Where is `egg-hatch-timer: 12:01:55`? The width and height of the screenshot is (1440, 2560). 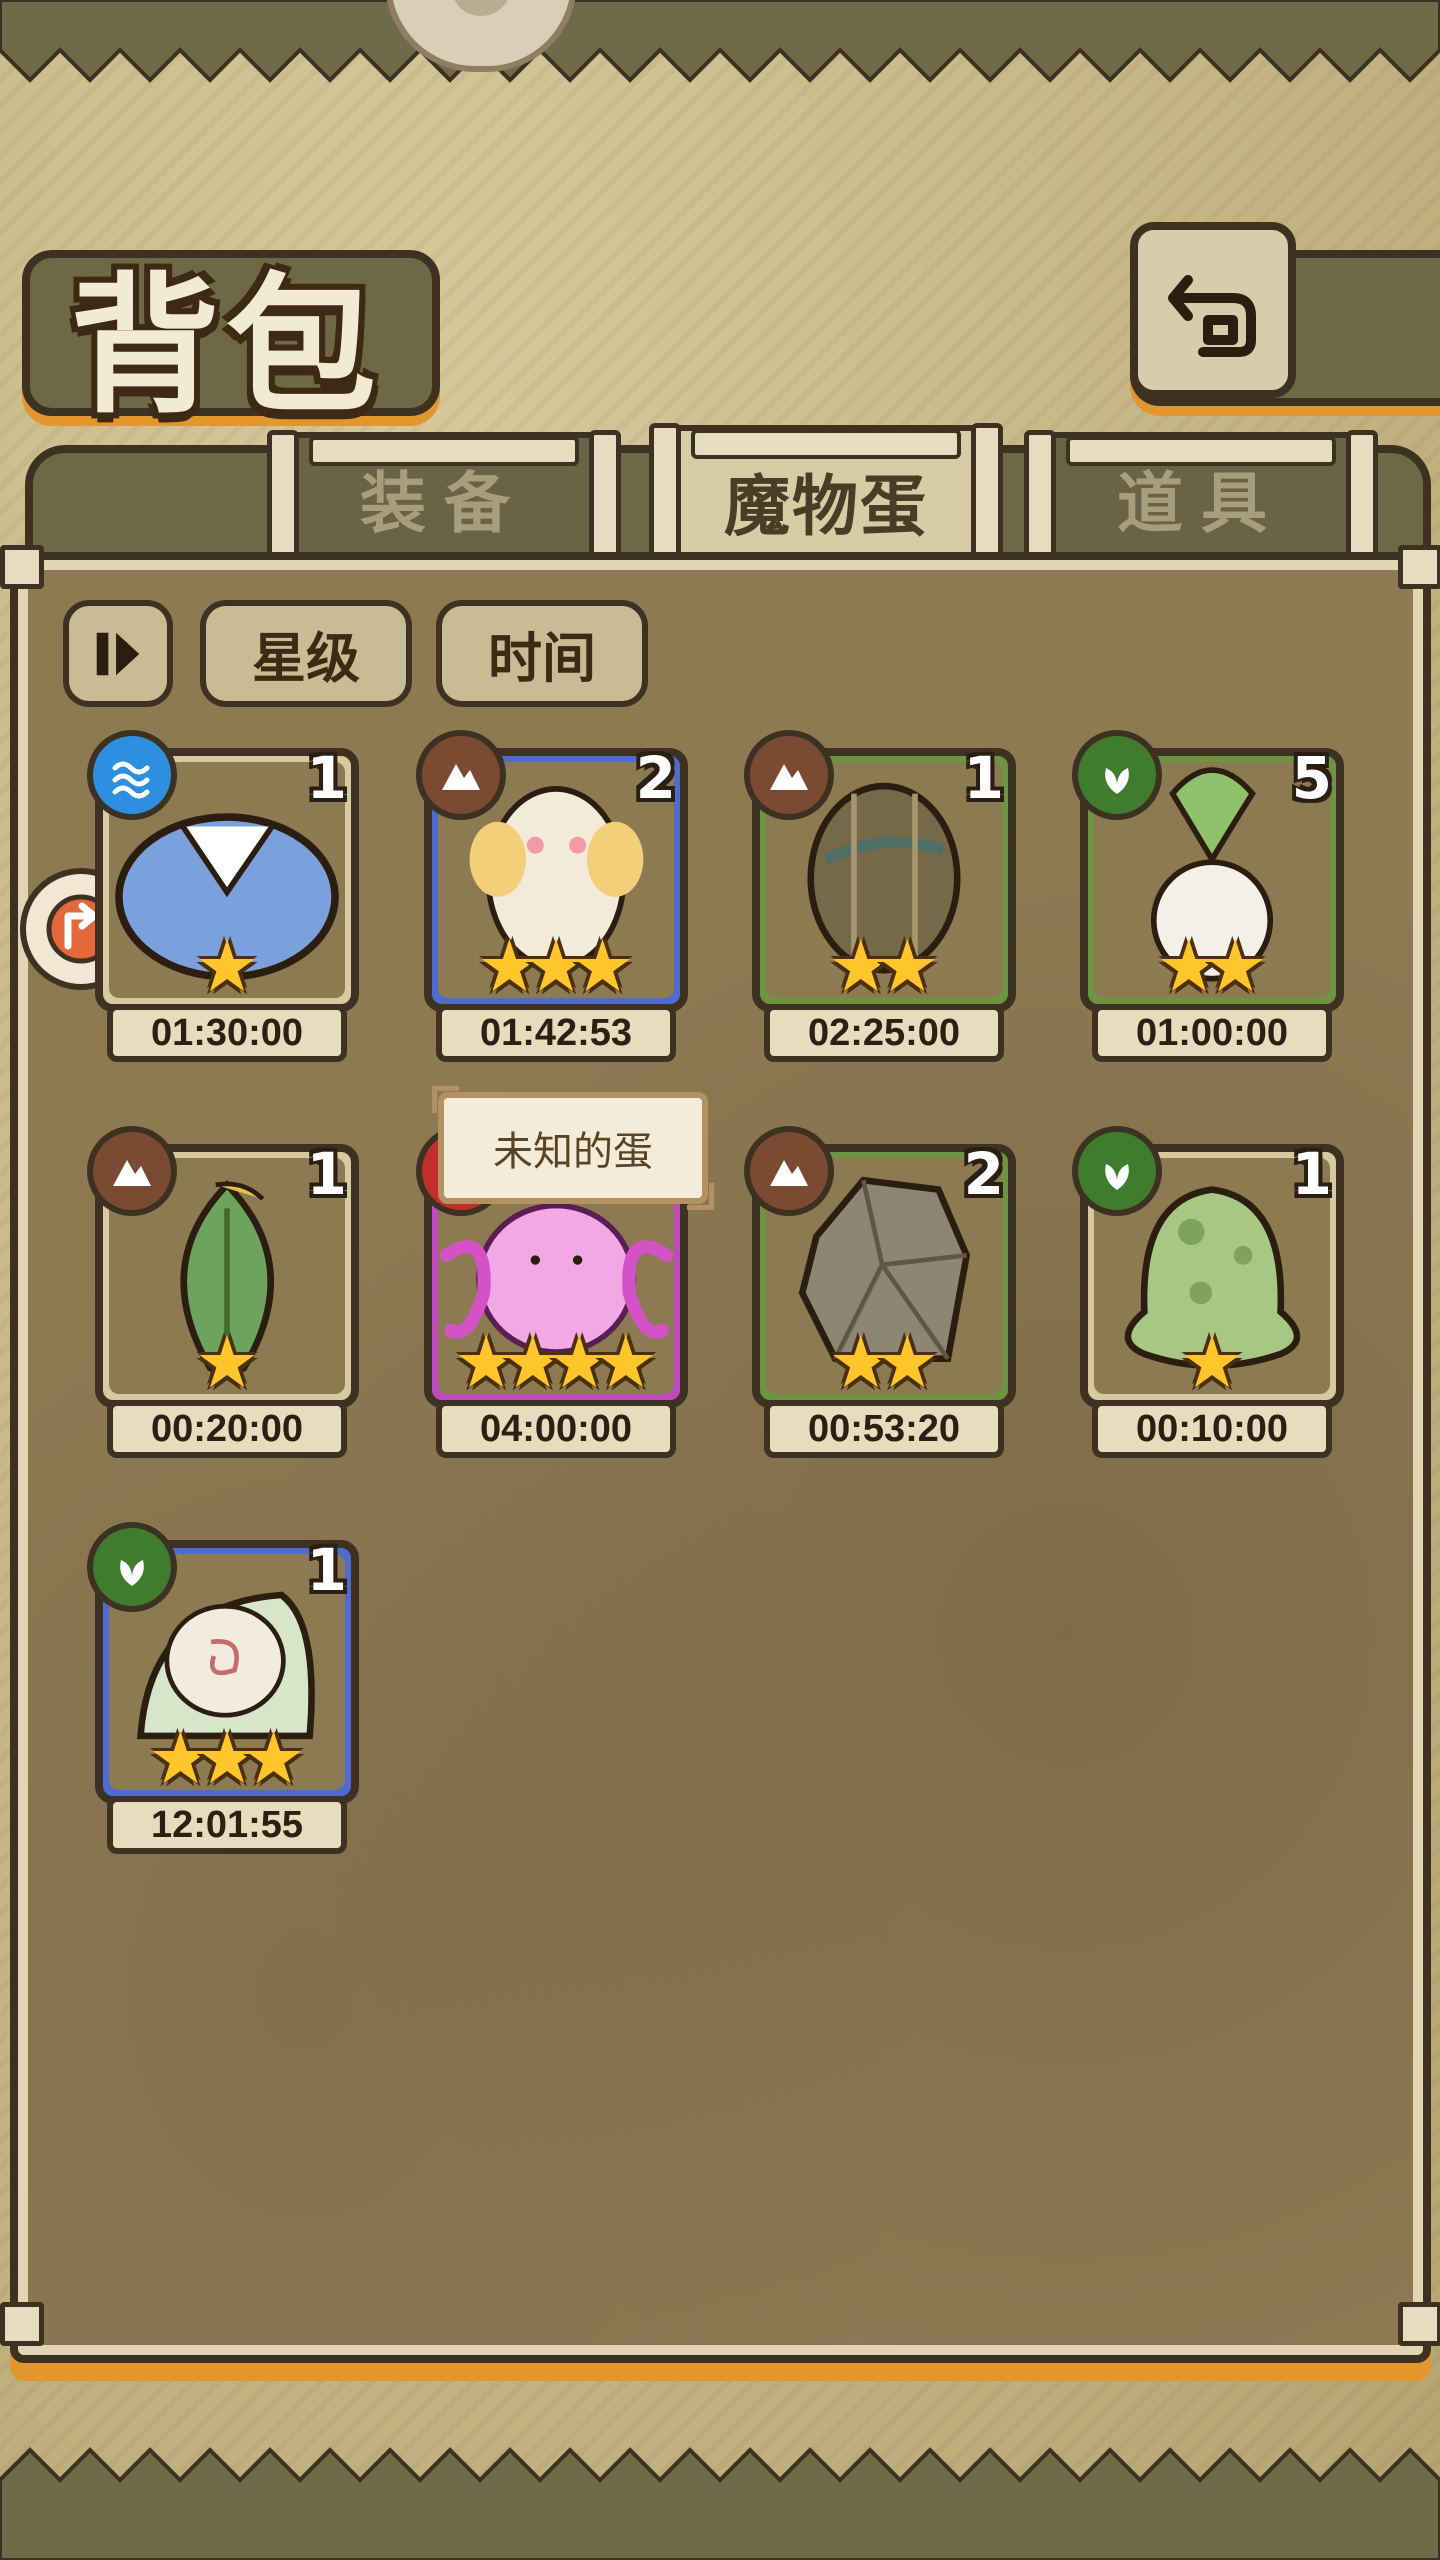 egg-hatch-timer: 12:01:55 is located at coordinates (227, 1825).